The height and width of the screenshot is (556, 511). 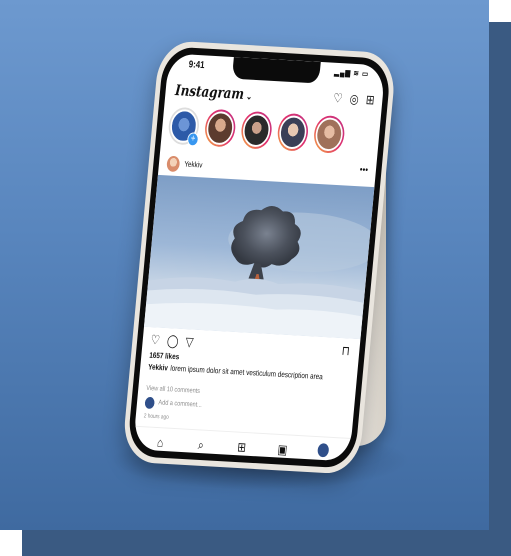 I want to click on comment-icon: ◯, so click(x=172, y=341).